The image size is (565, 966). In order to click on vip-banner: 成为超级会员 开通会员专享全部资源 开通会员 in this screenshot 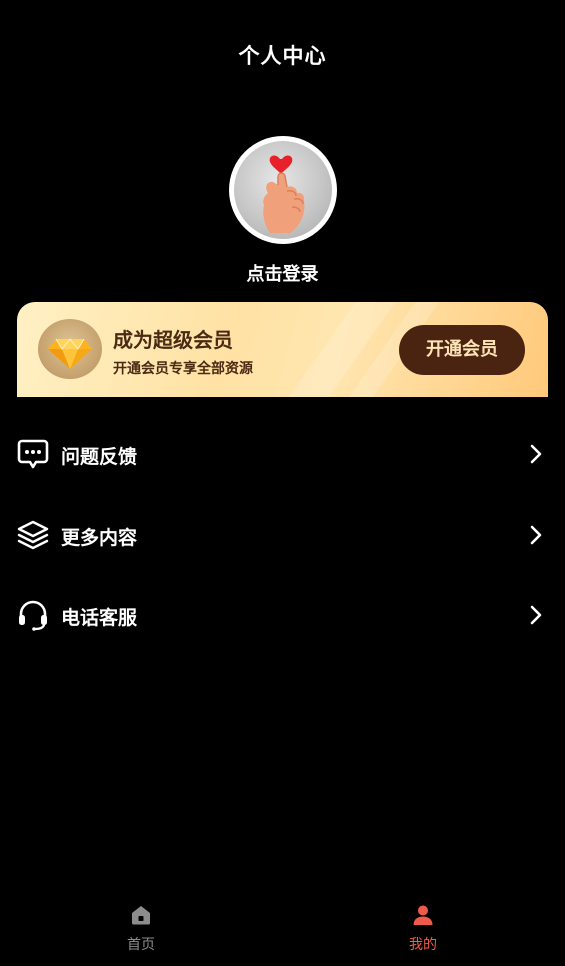, I will do `click(282, 349)`.